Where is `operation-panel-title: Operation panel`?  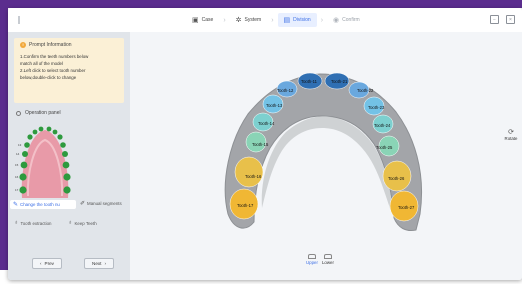
operation-panel-title: Operation panel is located at coordinates (38, 113).